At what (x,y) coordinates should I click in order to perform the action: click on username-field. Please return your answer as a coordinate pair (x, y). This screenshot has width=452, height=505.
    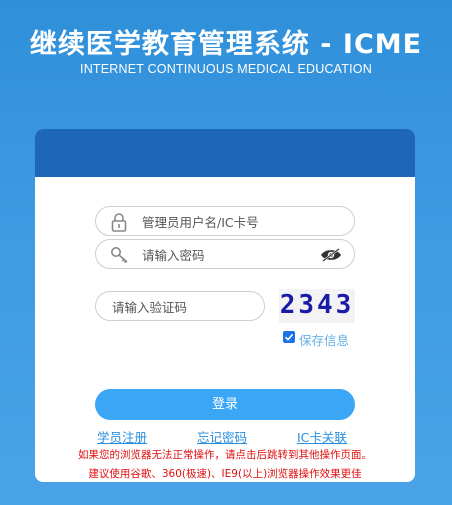
    Looking at the image, I should click on (225, 221).